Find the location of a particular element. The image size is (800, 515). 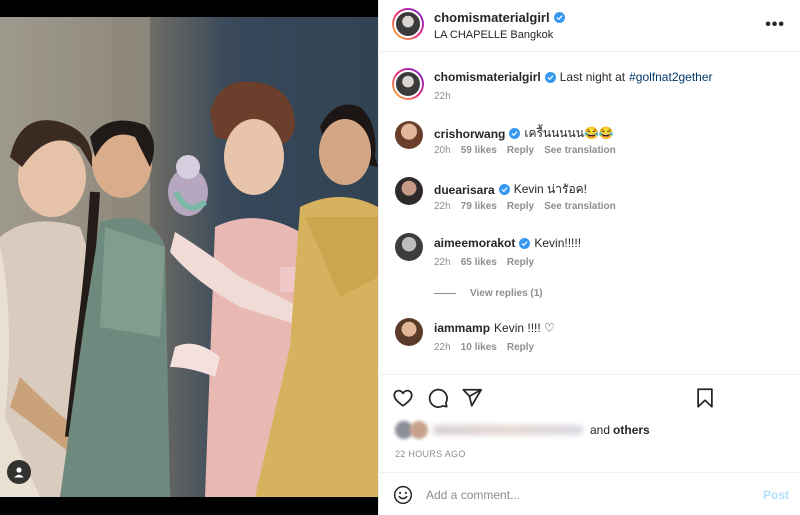

view-replies-button: View replies (1) is located at coordinates (488, 293).